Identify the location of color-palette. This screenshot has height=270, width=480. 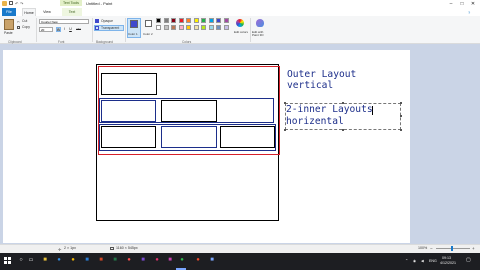
(194, 24).